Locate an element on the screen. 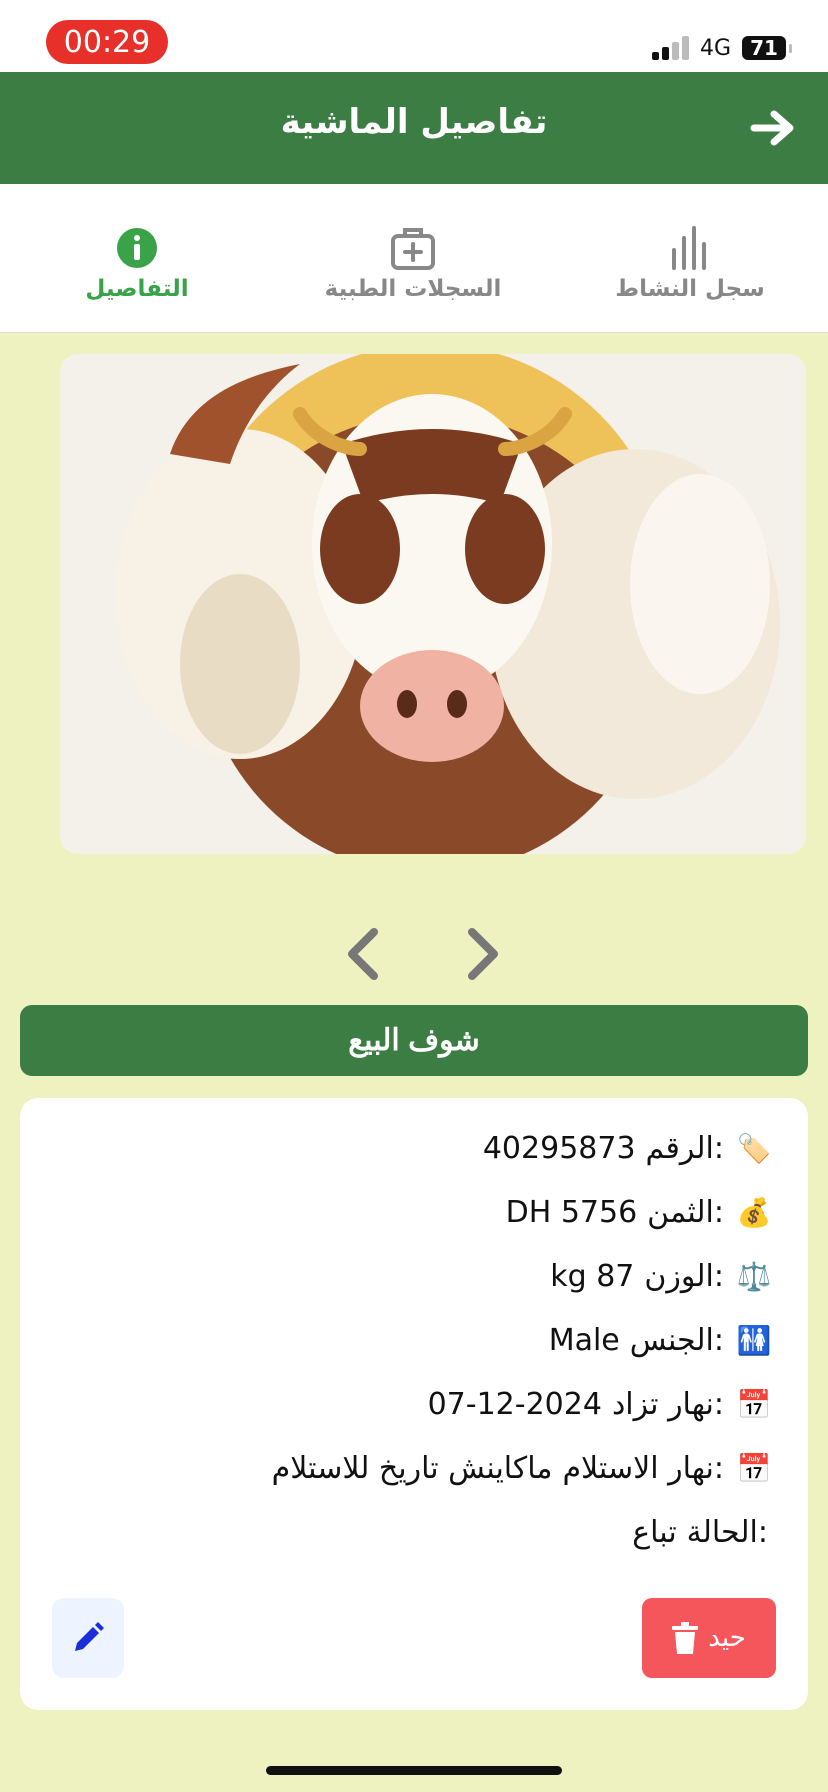  status-time: 00:29 is located at coordinates (107, 42).